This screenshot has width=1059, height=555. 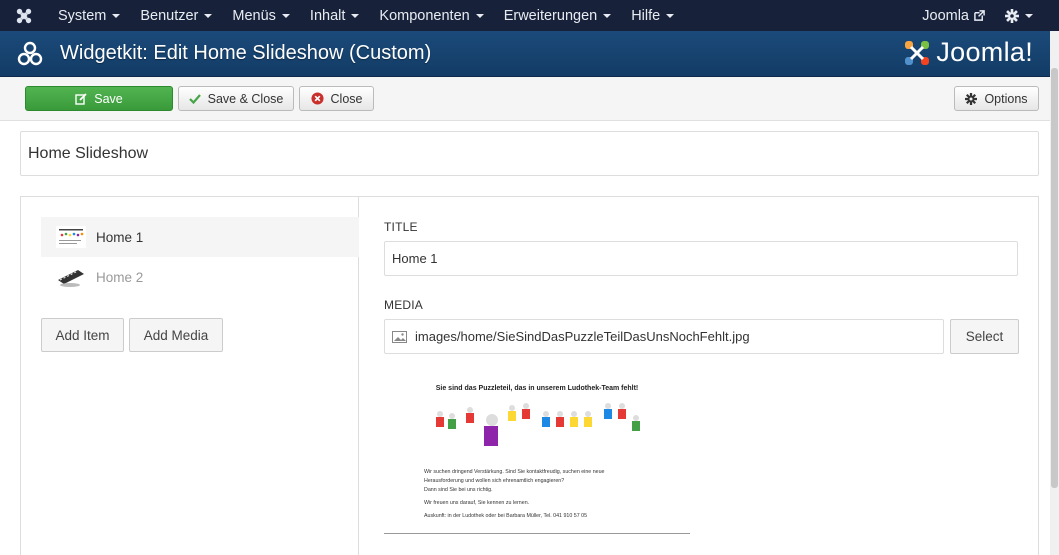 What do you see at coordinates (431, 15) in the screenshot?
I see `menu-komponenten: Komponenten` at bounding box center [431, 15].